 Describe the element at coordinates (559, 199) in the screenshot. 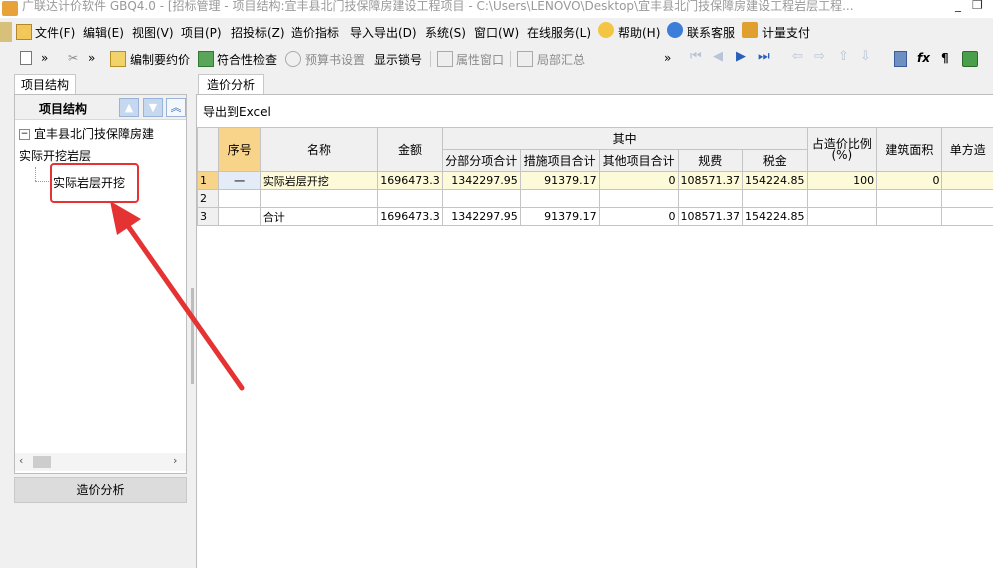

I see `cell-measures` at that location.